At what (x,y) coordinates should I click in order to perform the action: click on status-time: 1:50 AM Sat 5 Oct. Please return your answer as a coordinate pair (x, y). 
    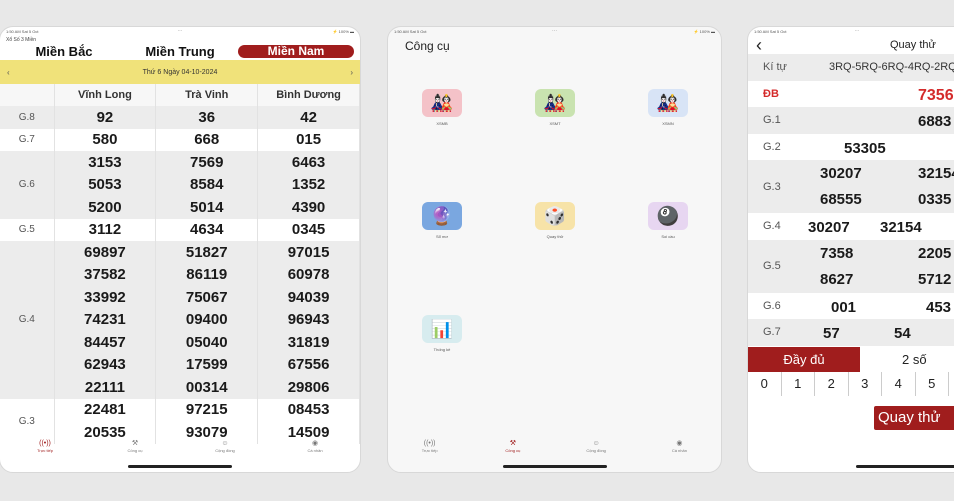
    Looking at the image, I should click on (410, 31).